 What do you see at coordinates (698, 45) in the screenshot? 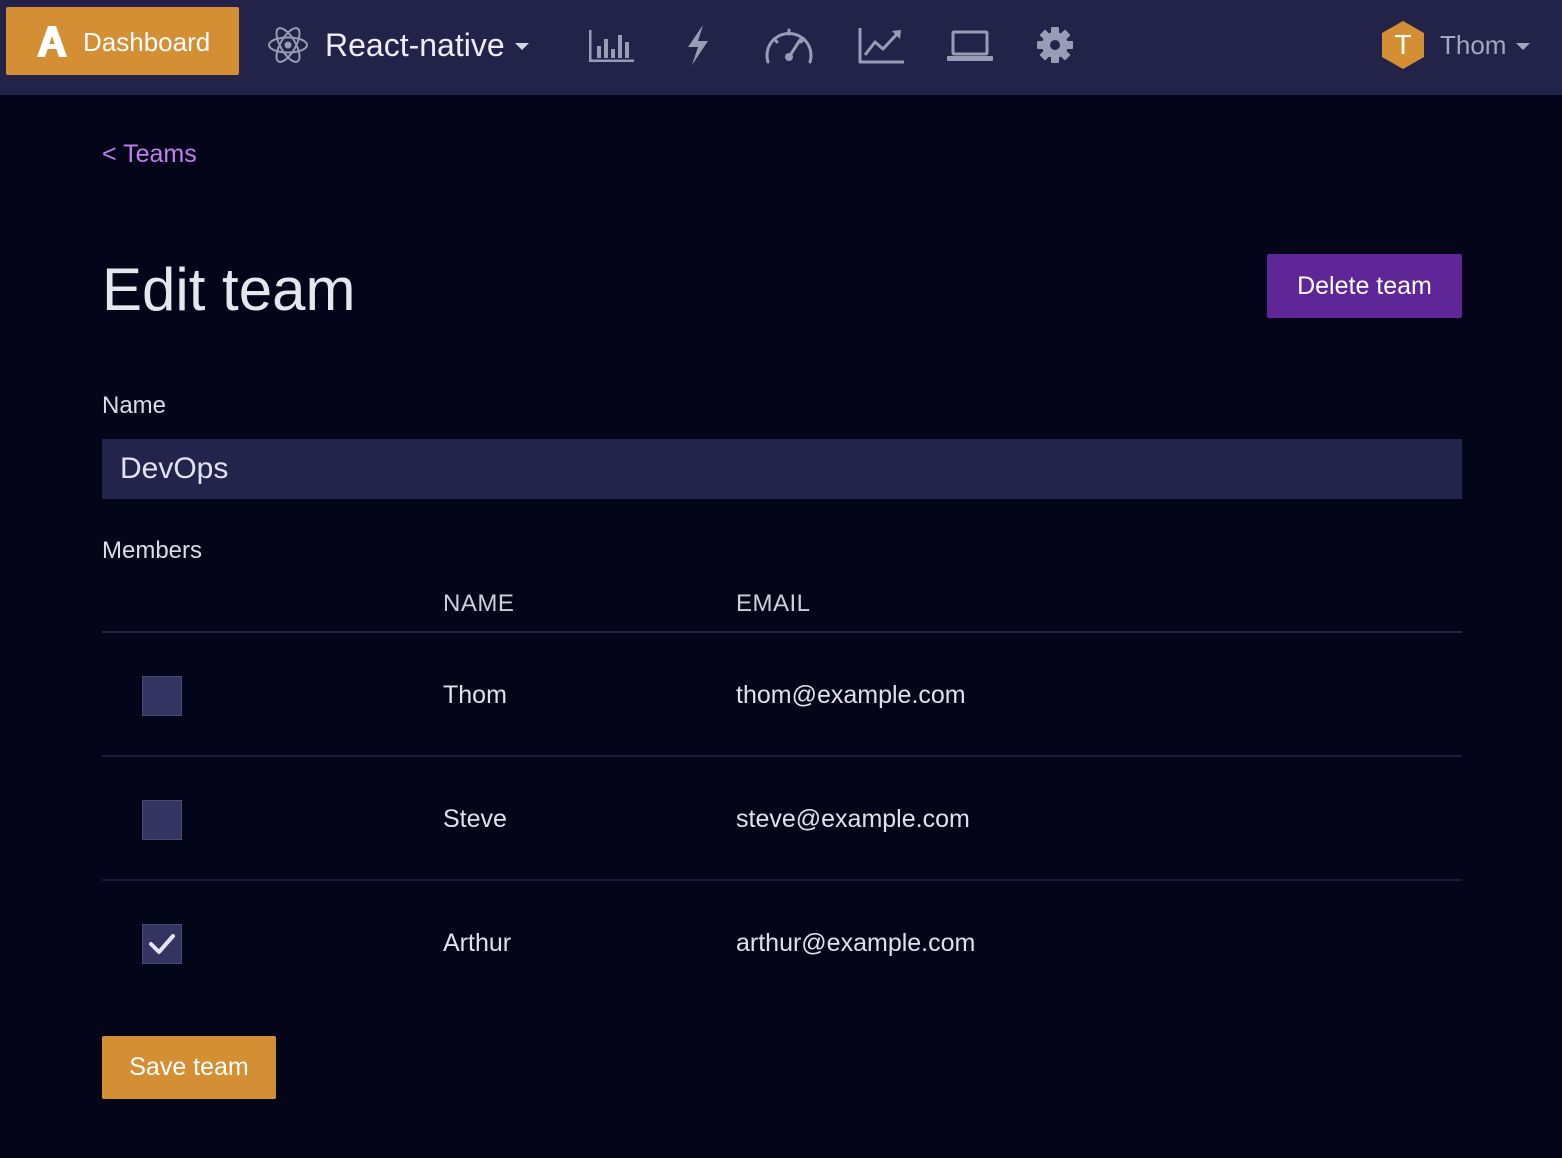
I see `bolt-icon` at bounding box center [698, 45].